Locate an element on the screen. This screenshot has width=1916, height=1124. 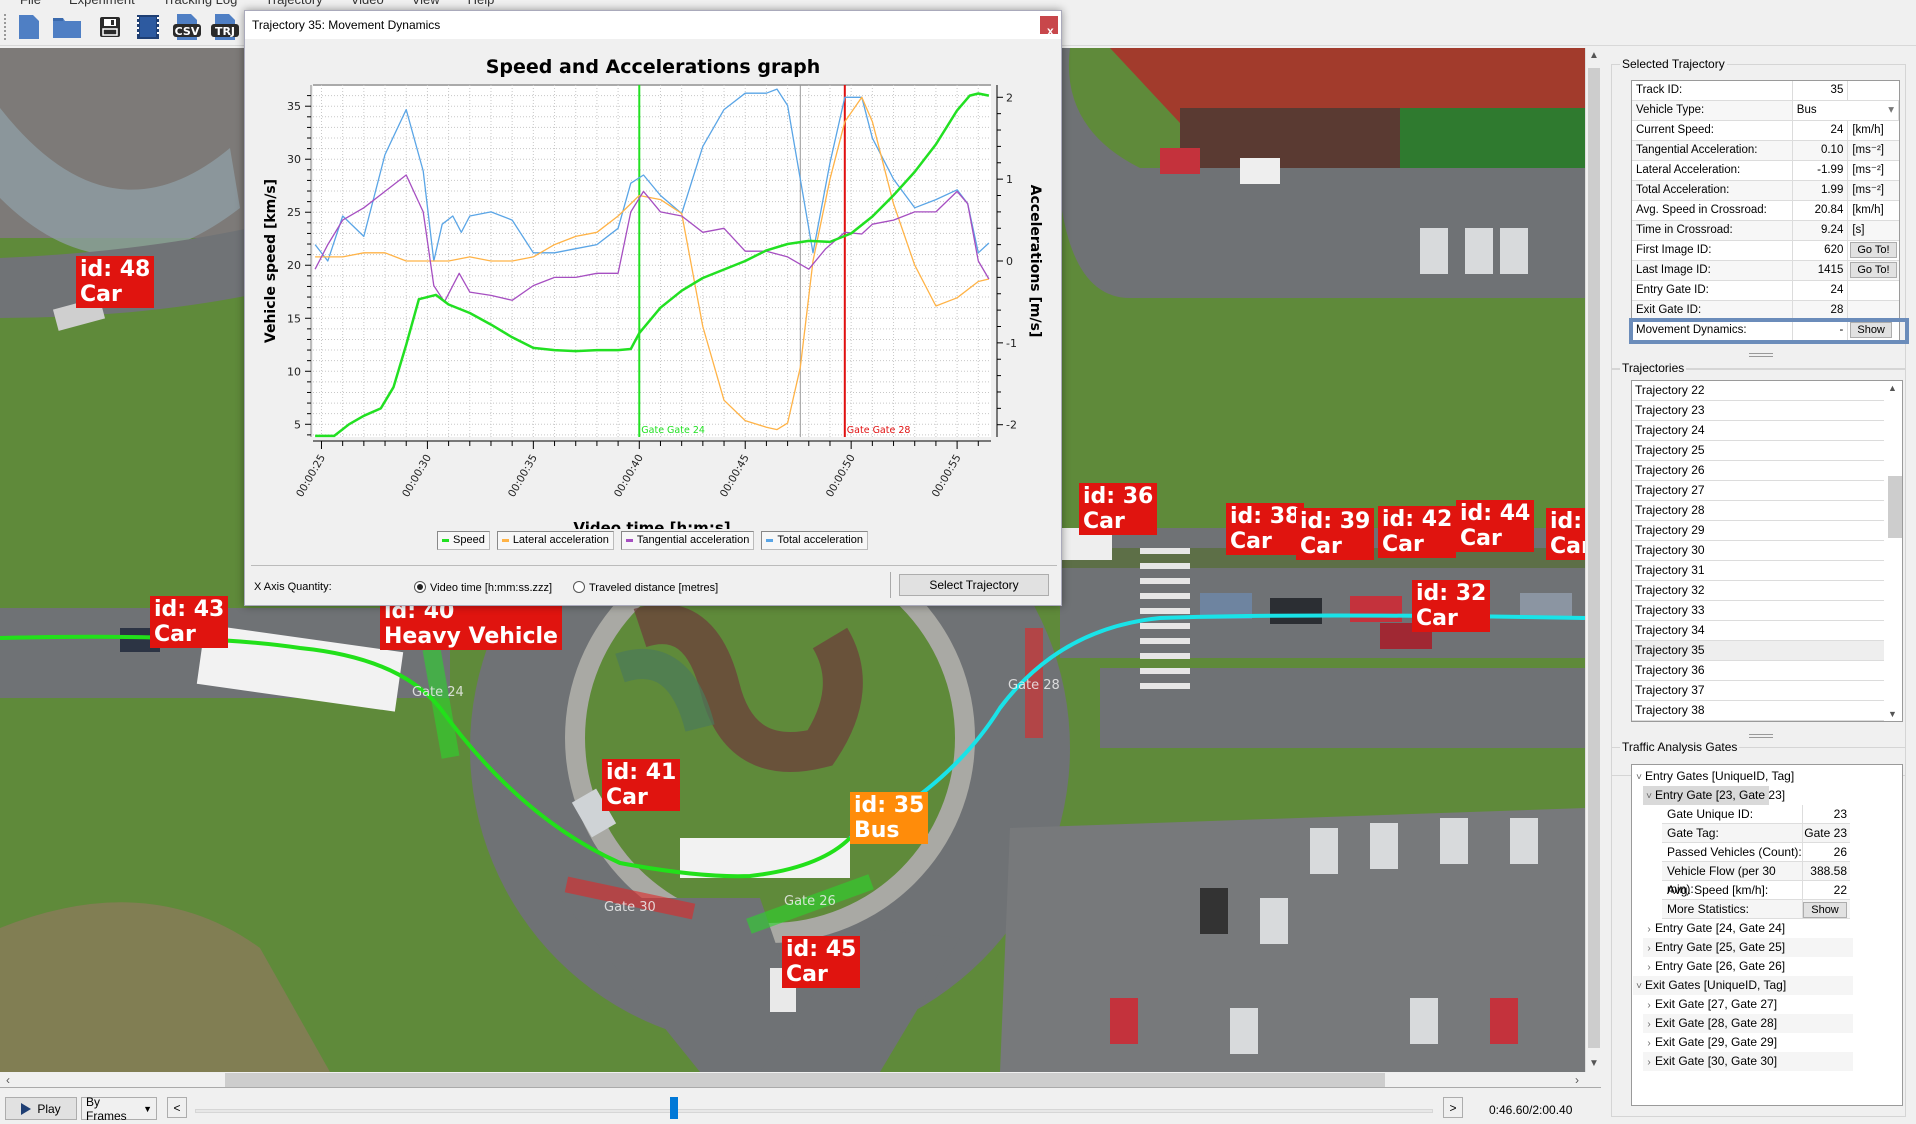
vehicle-type-dropdown: Bus ▾ is located at coordinates (1845, 110).